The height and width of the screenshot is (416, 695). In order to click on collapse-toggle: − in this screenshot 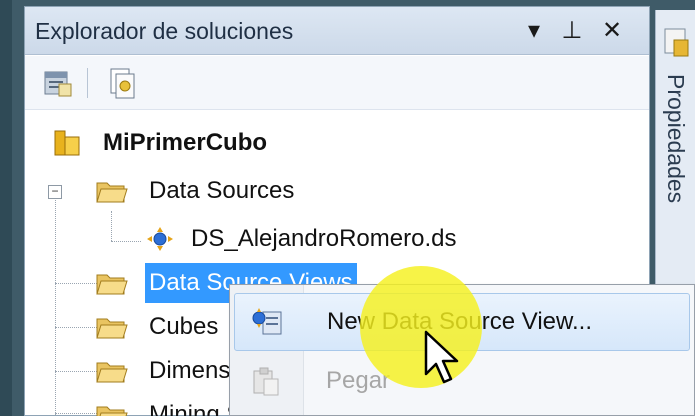, I will do `click(55, 192)`.